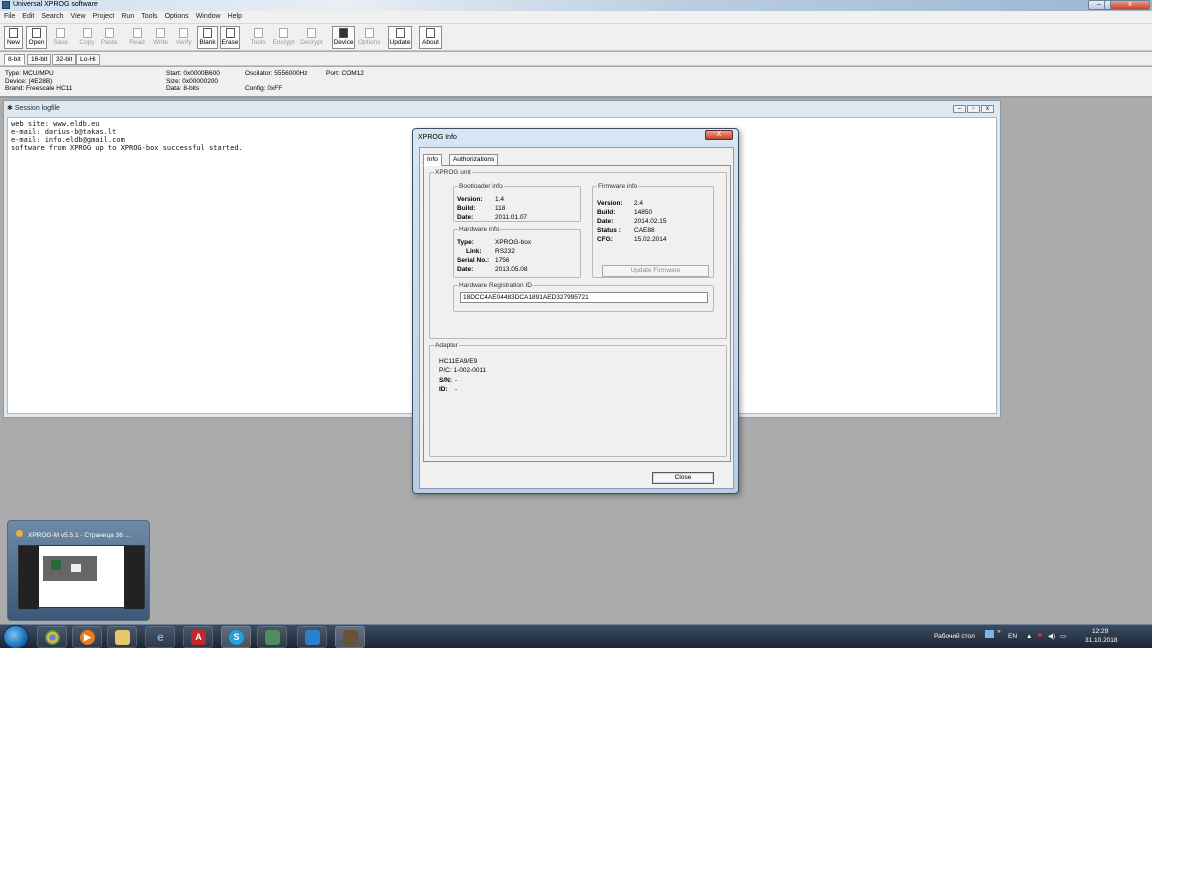 This screenshot has width=1200, height=871. I want to click on about-button: About, so click(430, 37).